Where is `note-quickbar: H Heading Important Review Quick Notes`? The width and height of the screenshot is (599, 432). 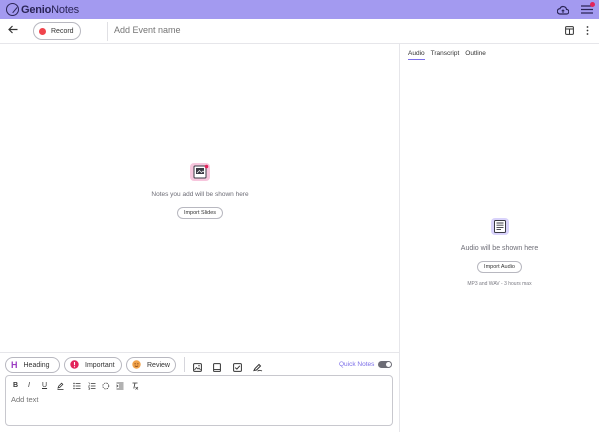
note-quickbar: H Heading Important Review Quick Notes is located at coordinates (199, 363).